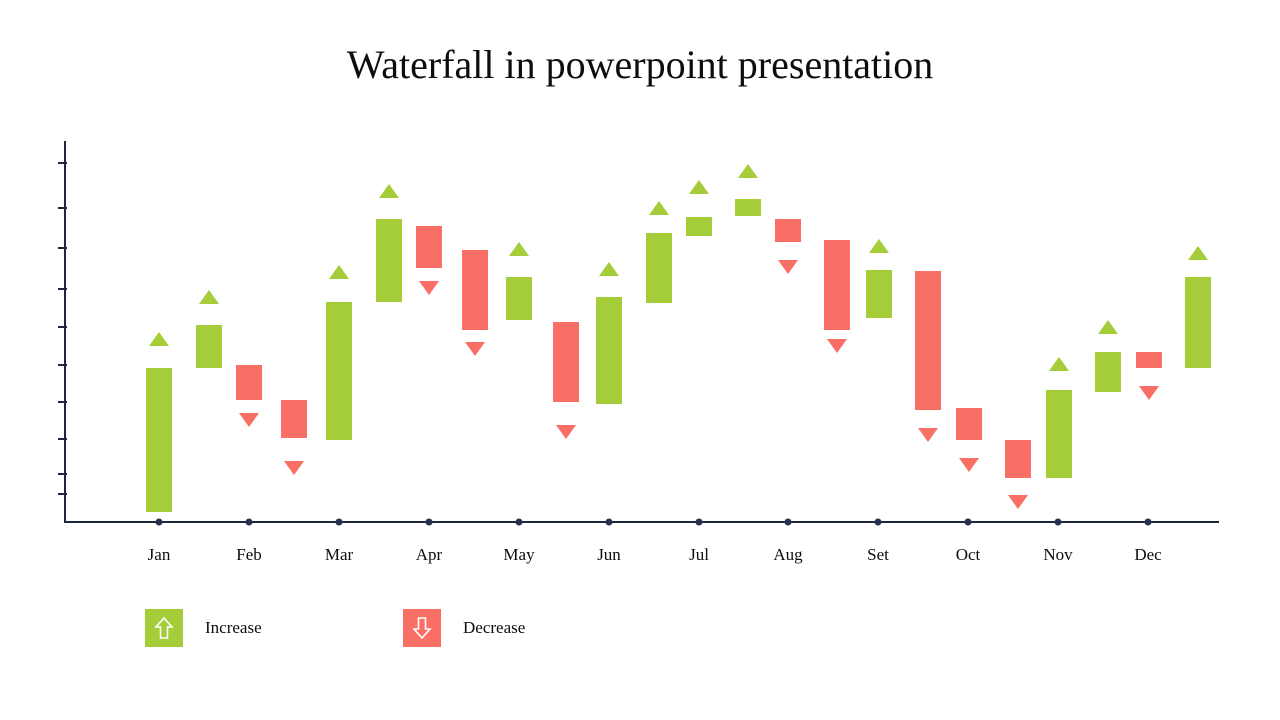 The width and height of the screenshot is (1280, 720). What do you see at coordinates (519, 298) in the screenshot?
I see `waterfall-bar-may-increase` at bounding box center [519, 298].